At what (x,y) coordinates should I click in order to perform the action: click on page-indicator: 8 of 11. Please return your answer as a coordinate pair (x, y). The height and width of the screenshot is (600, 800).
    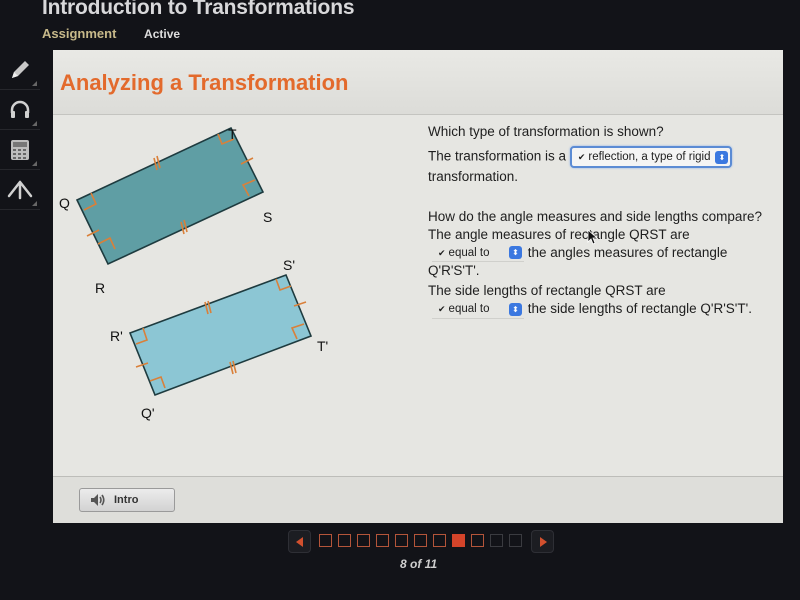
    Looking at the image, I should click on (419, 564).